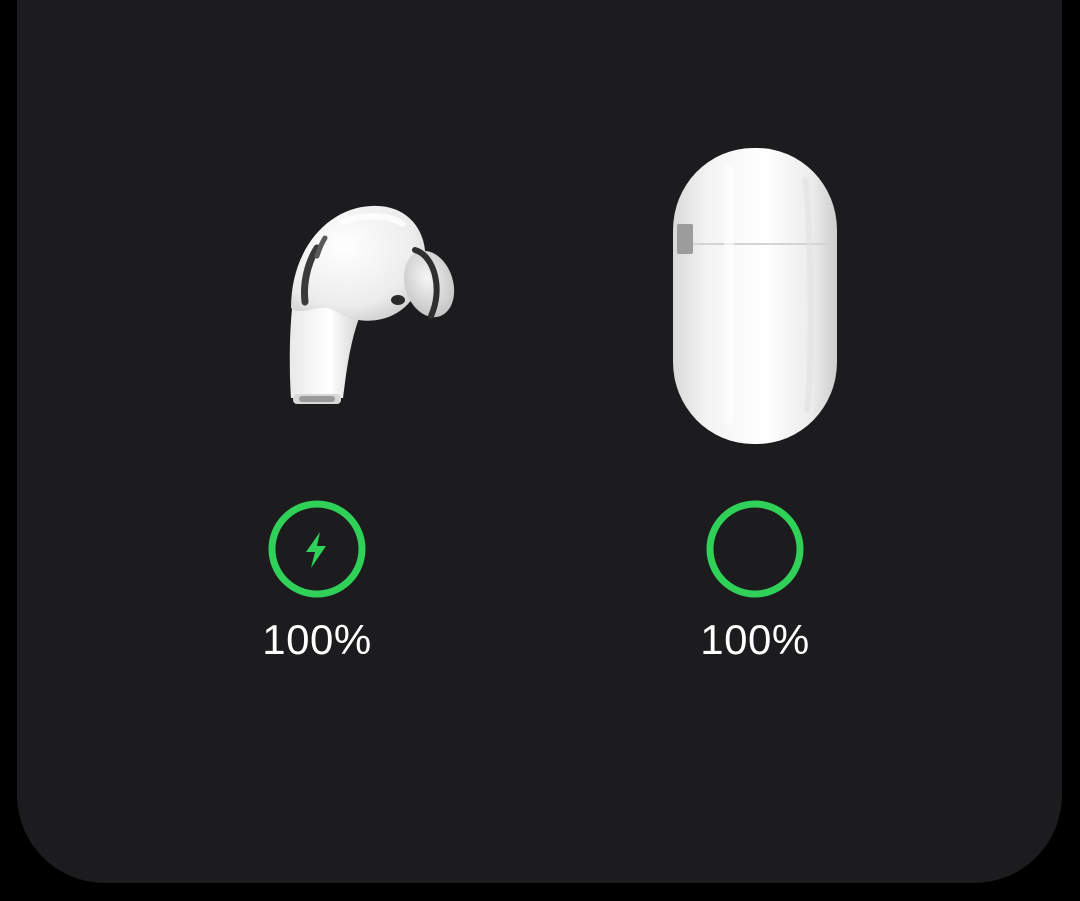  I want to click on airpods-case-icon, so click(755, 300).